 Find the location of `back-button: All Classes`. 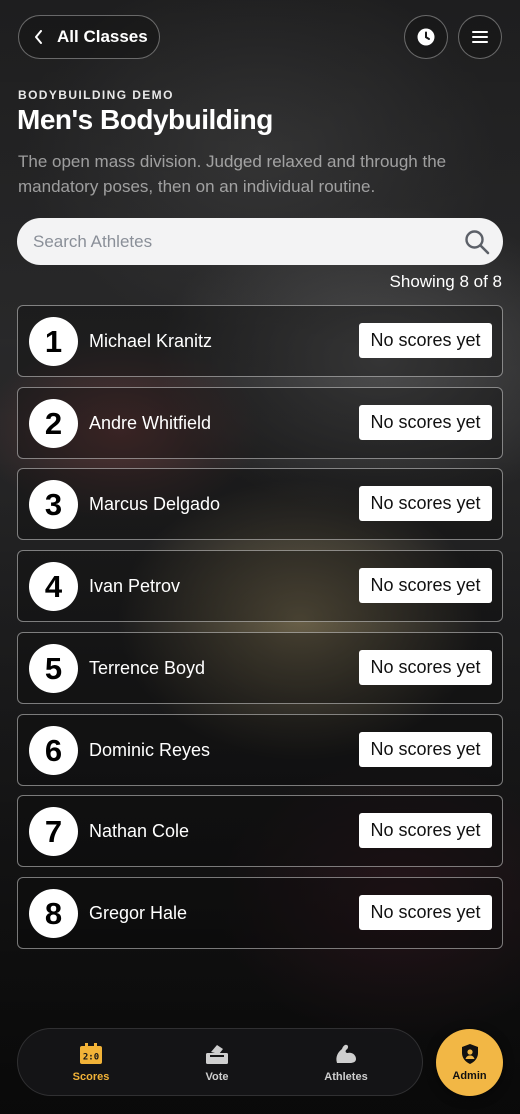

back-button: All Classes is located at coordinates (89, 37).